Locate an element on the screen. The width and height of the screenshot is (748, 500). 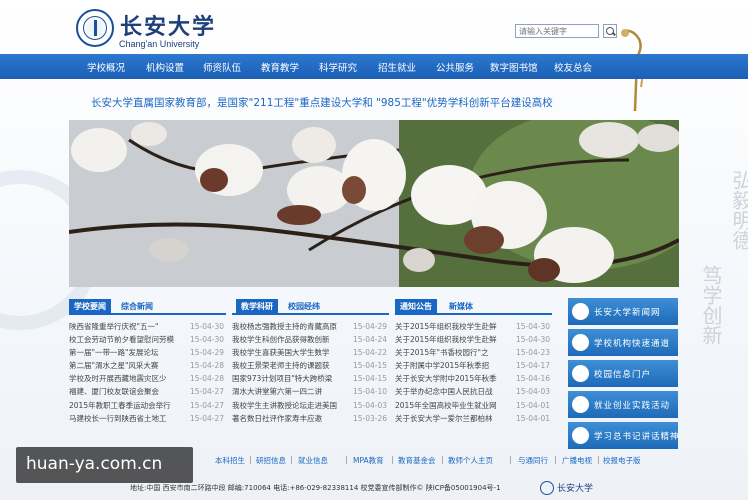
quick-link-practice-button: 就业创业实践活动 is located at coordinates (623, 404).